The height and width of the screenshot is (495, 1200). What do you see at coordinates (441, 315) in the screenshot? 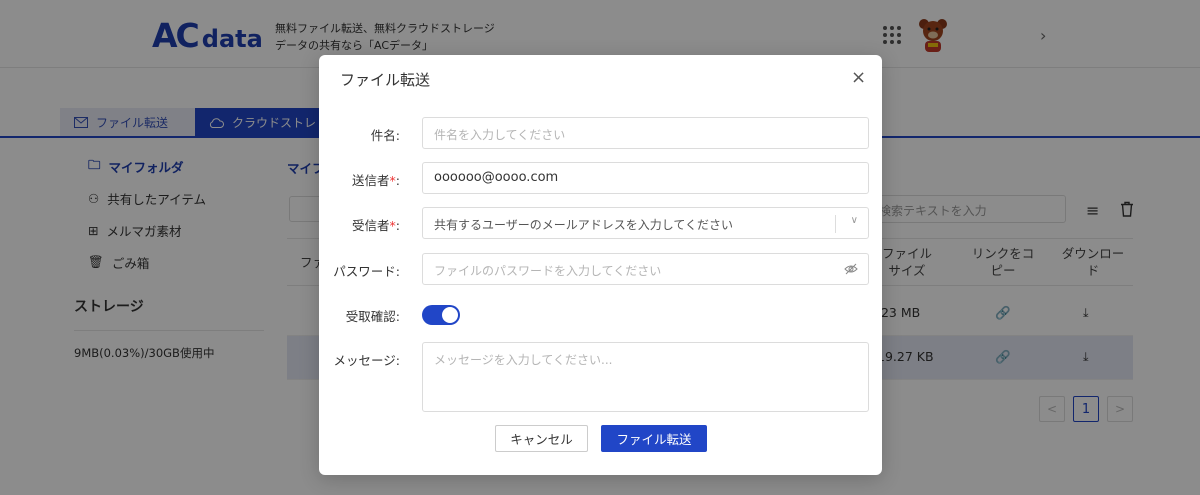
I see `receipt-toggle` at bounding box center [441, 315].